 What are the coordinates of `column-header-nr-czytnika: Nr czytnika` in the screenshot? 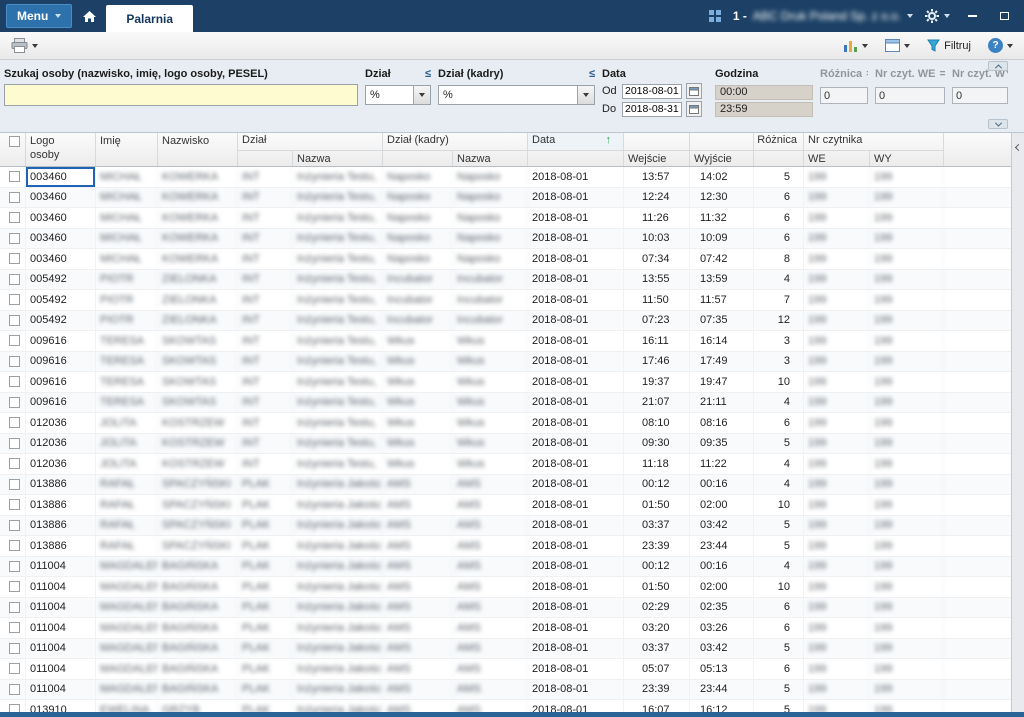 It's located at (874, 141).